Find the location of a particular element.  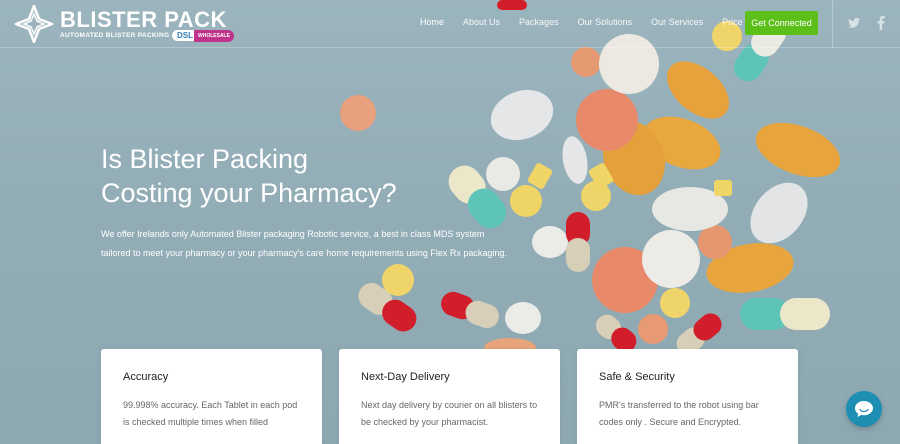

star-logo-icon is located at coordinates (34, 24).